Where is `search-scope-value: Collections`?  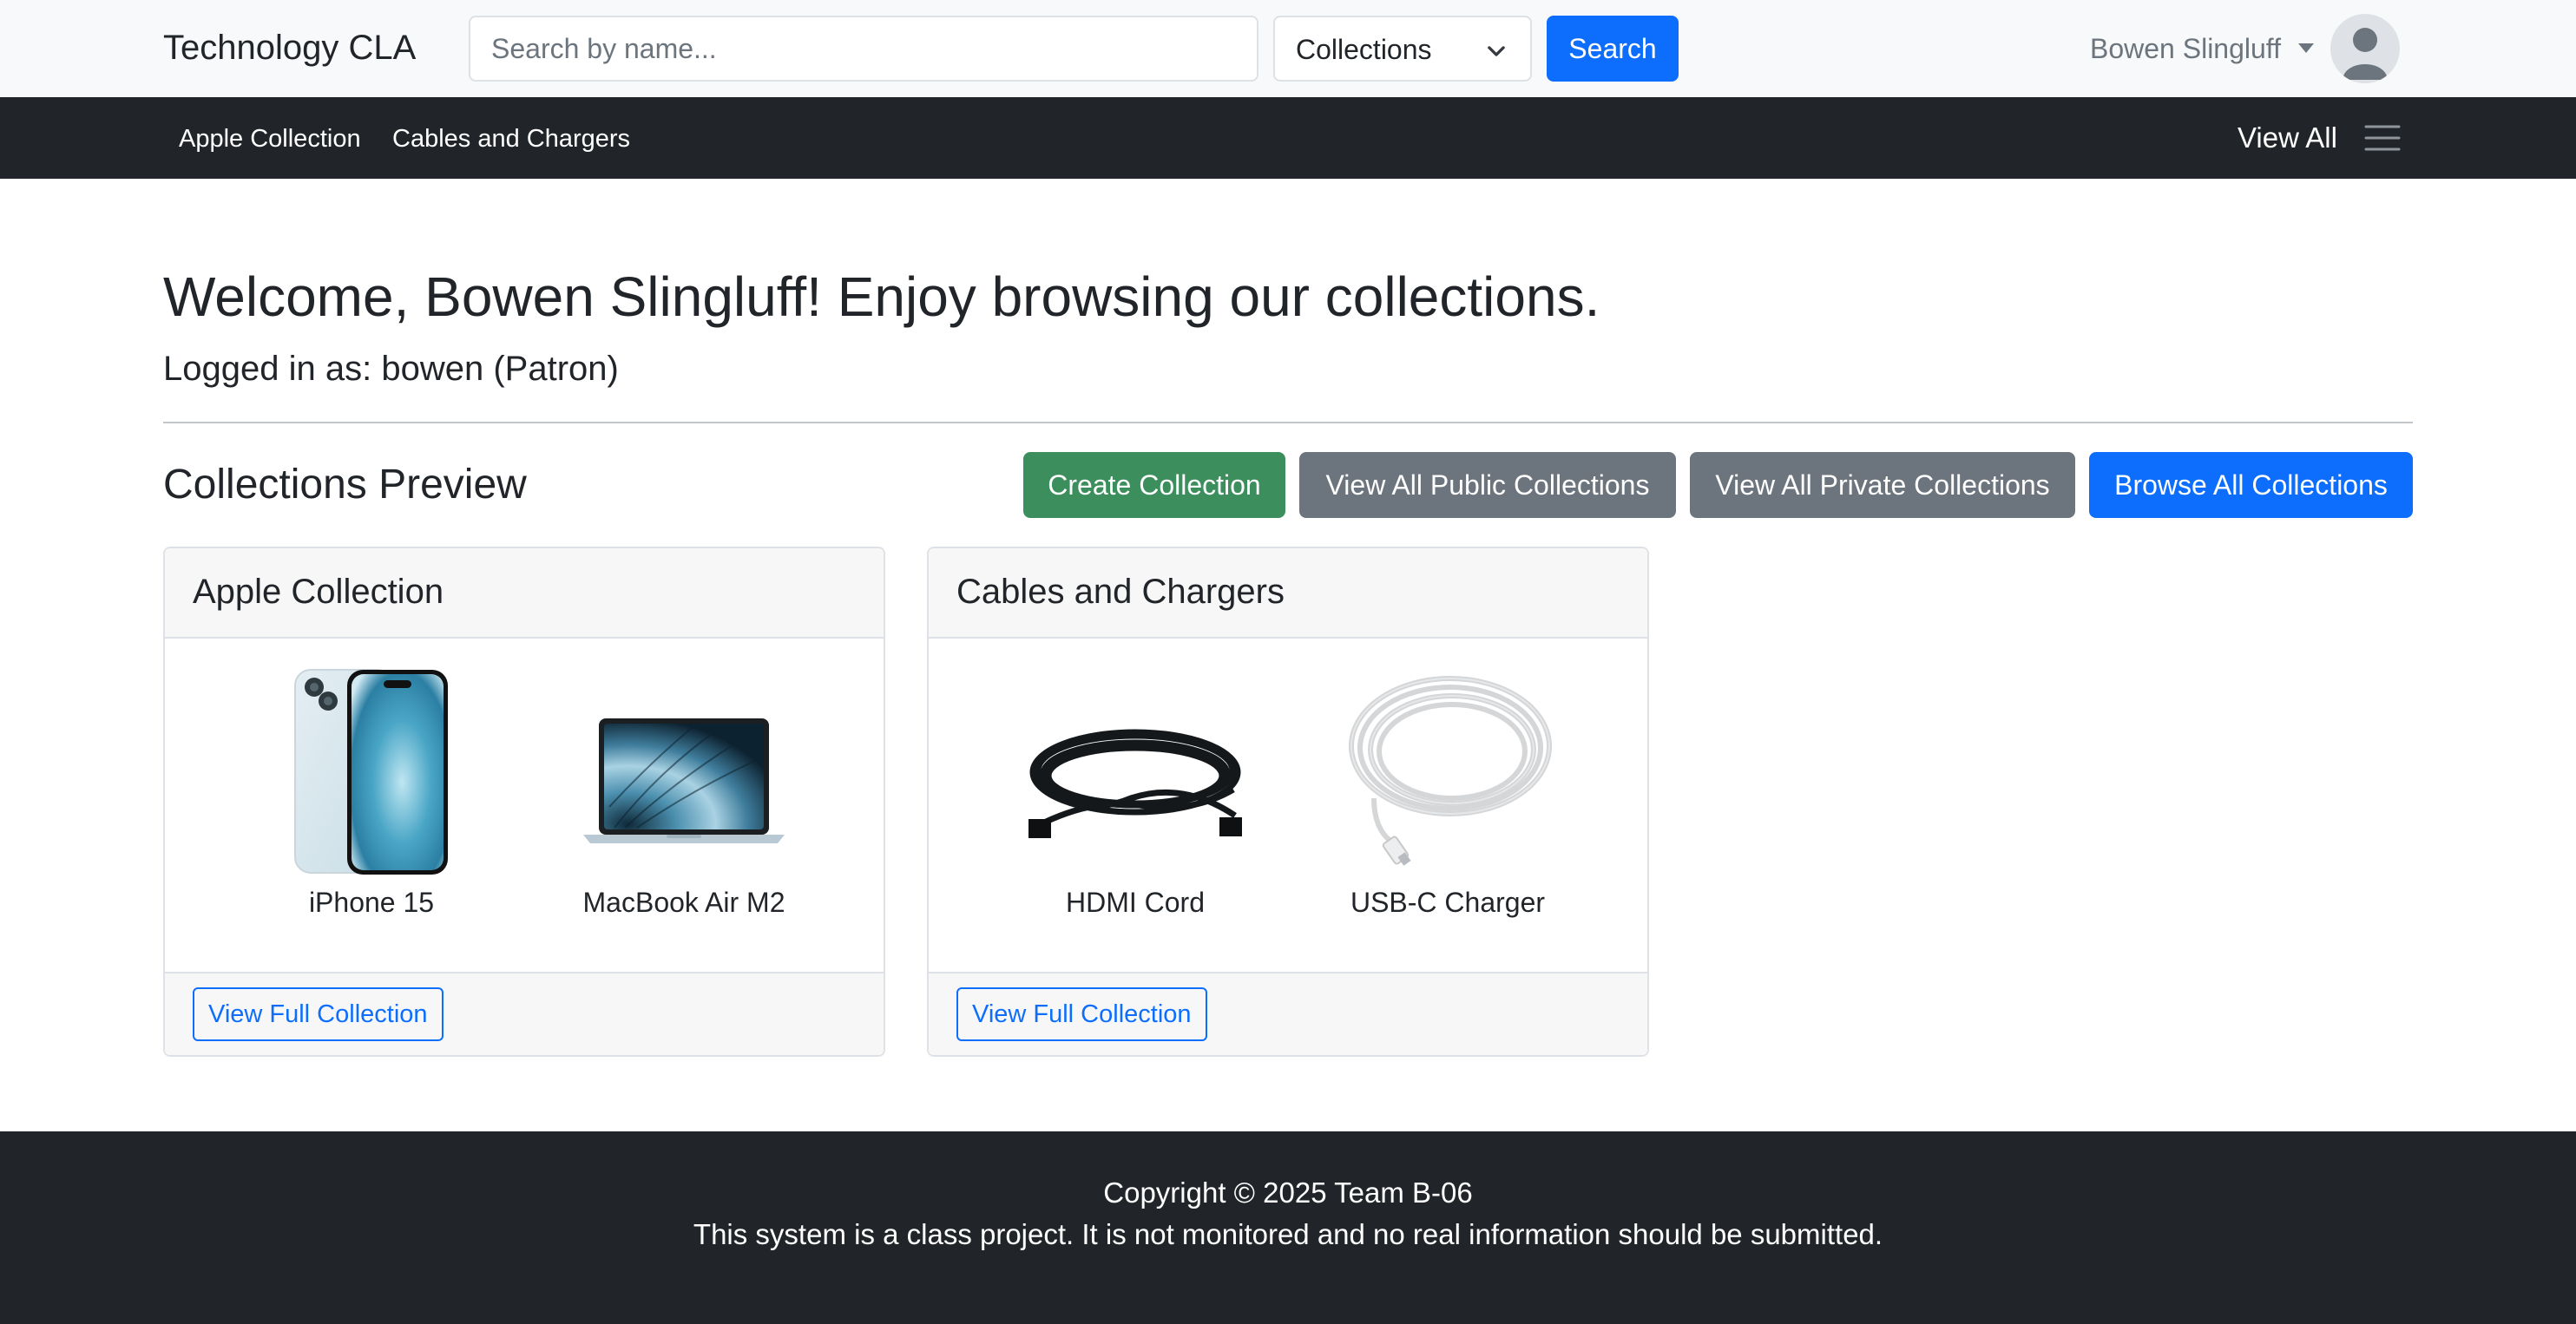 search-scope-value: Collections is located at coordinates (1364, 49).